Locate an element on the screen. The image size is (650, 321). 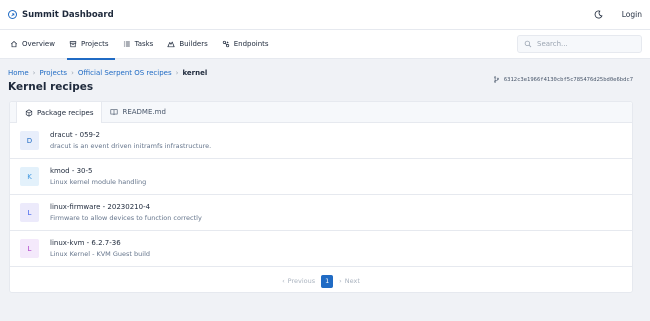
nav-label: Builders is located at coordinates (193, 44).